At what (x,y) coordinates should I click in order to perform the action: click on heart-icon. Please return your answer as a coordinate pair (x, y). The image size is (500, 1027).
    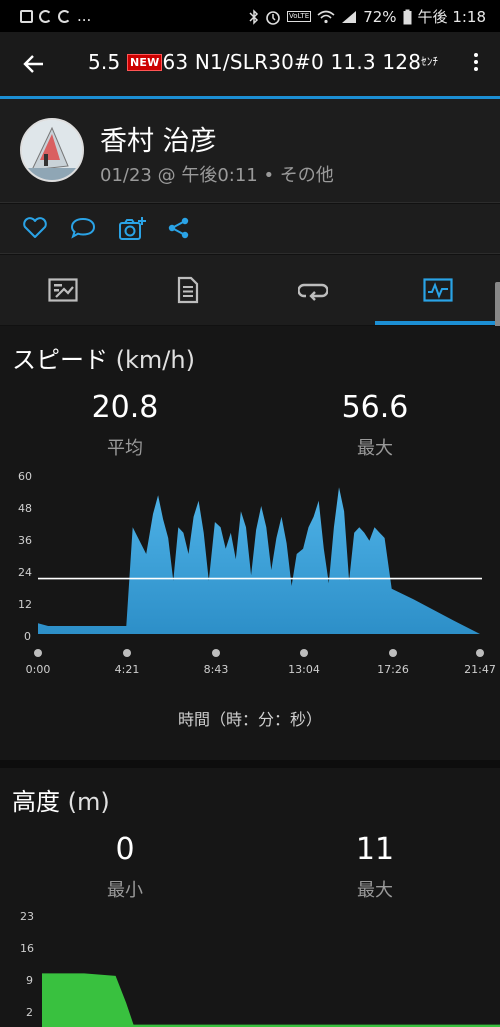
    Looking at the image, I should click on (35, 227).